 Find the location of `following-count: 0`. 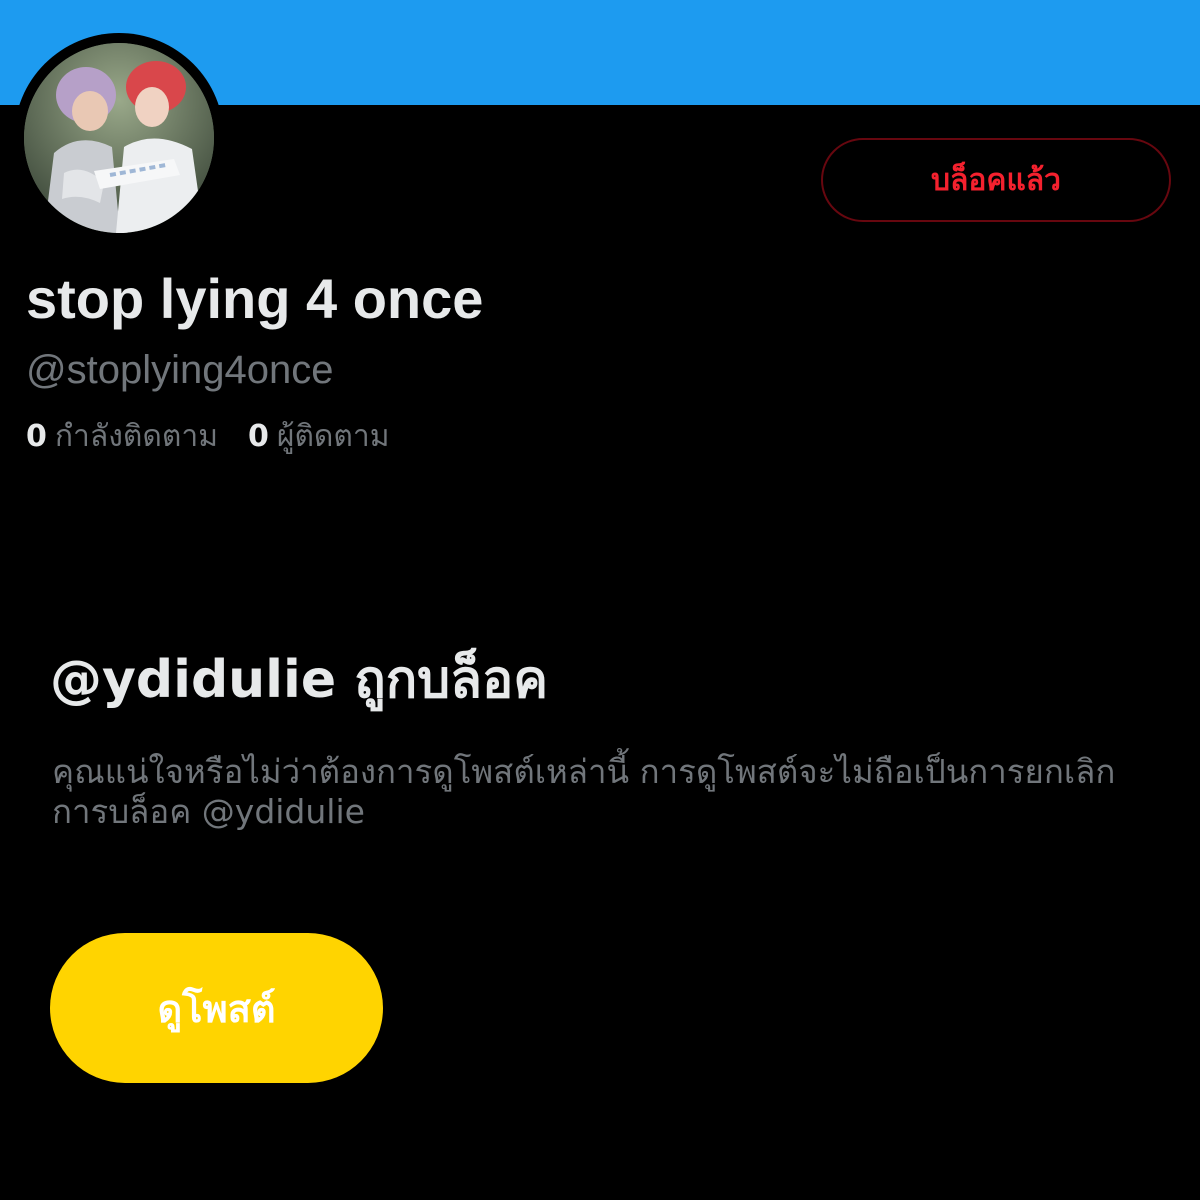

following-count: 0 is located at coordinates (36, 436).